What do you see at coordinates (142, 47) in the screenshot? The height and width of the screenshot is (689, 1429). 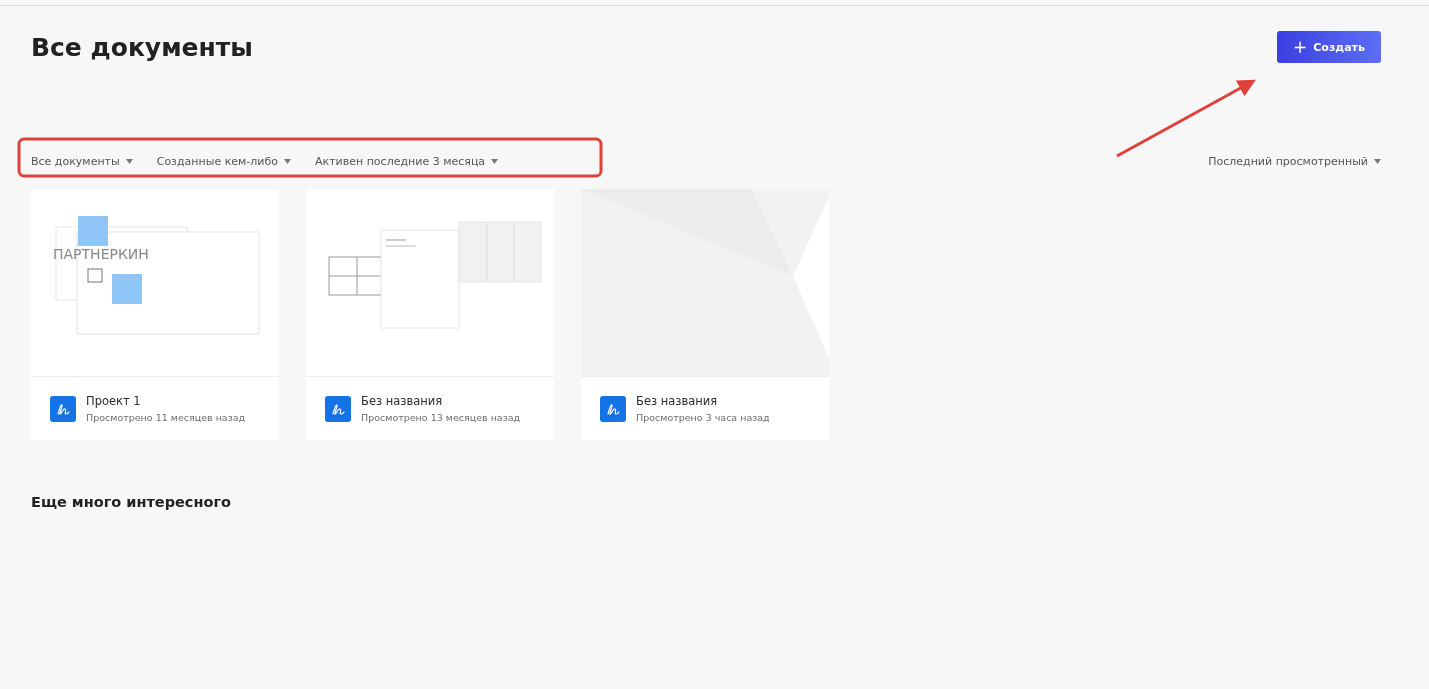 I see `page-title: Все документы` at bounding box center [142, 47].